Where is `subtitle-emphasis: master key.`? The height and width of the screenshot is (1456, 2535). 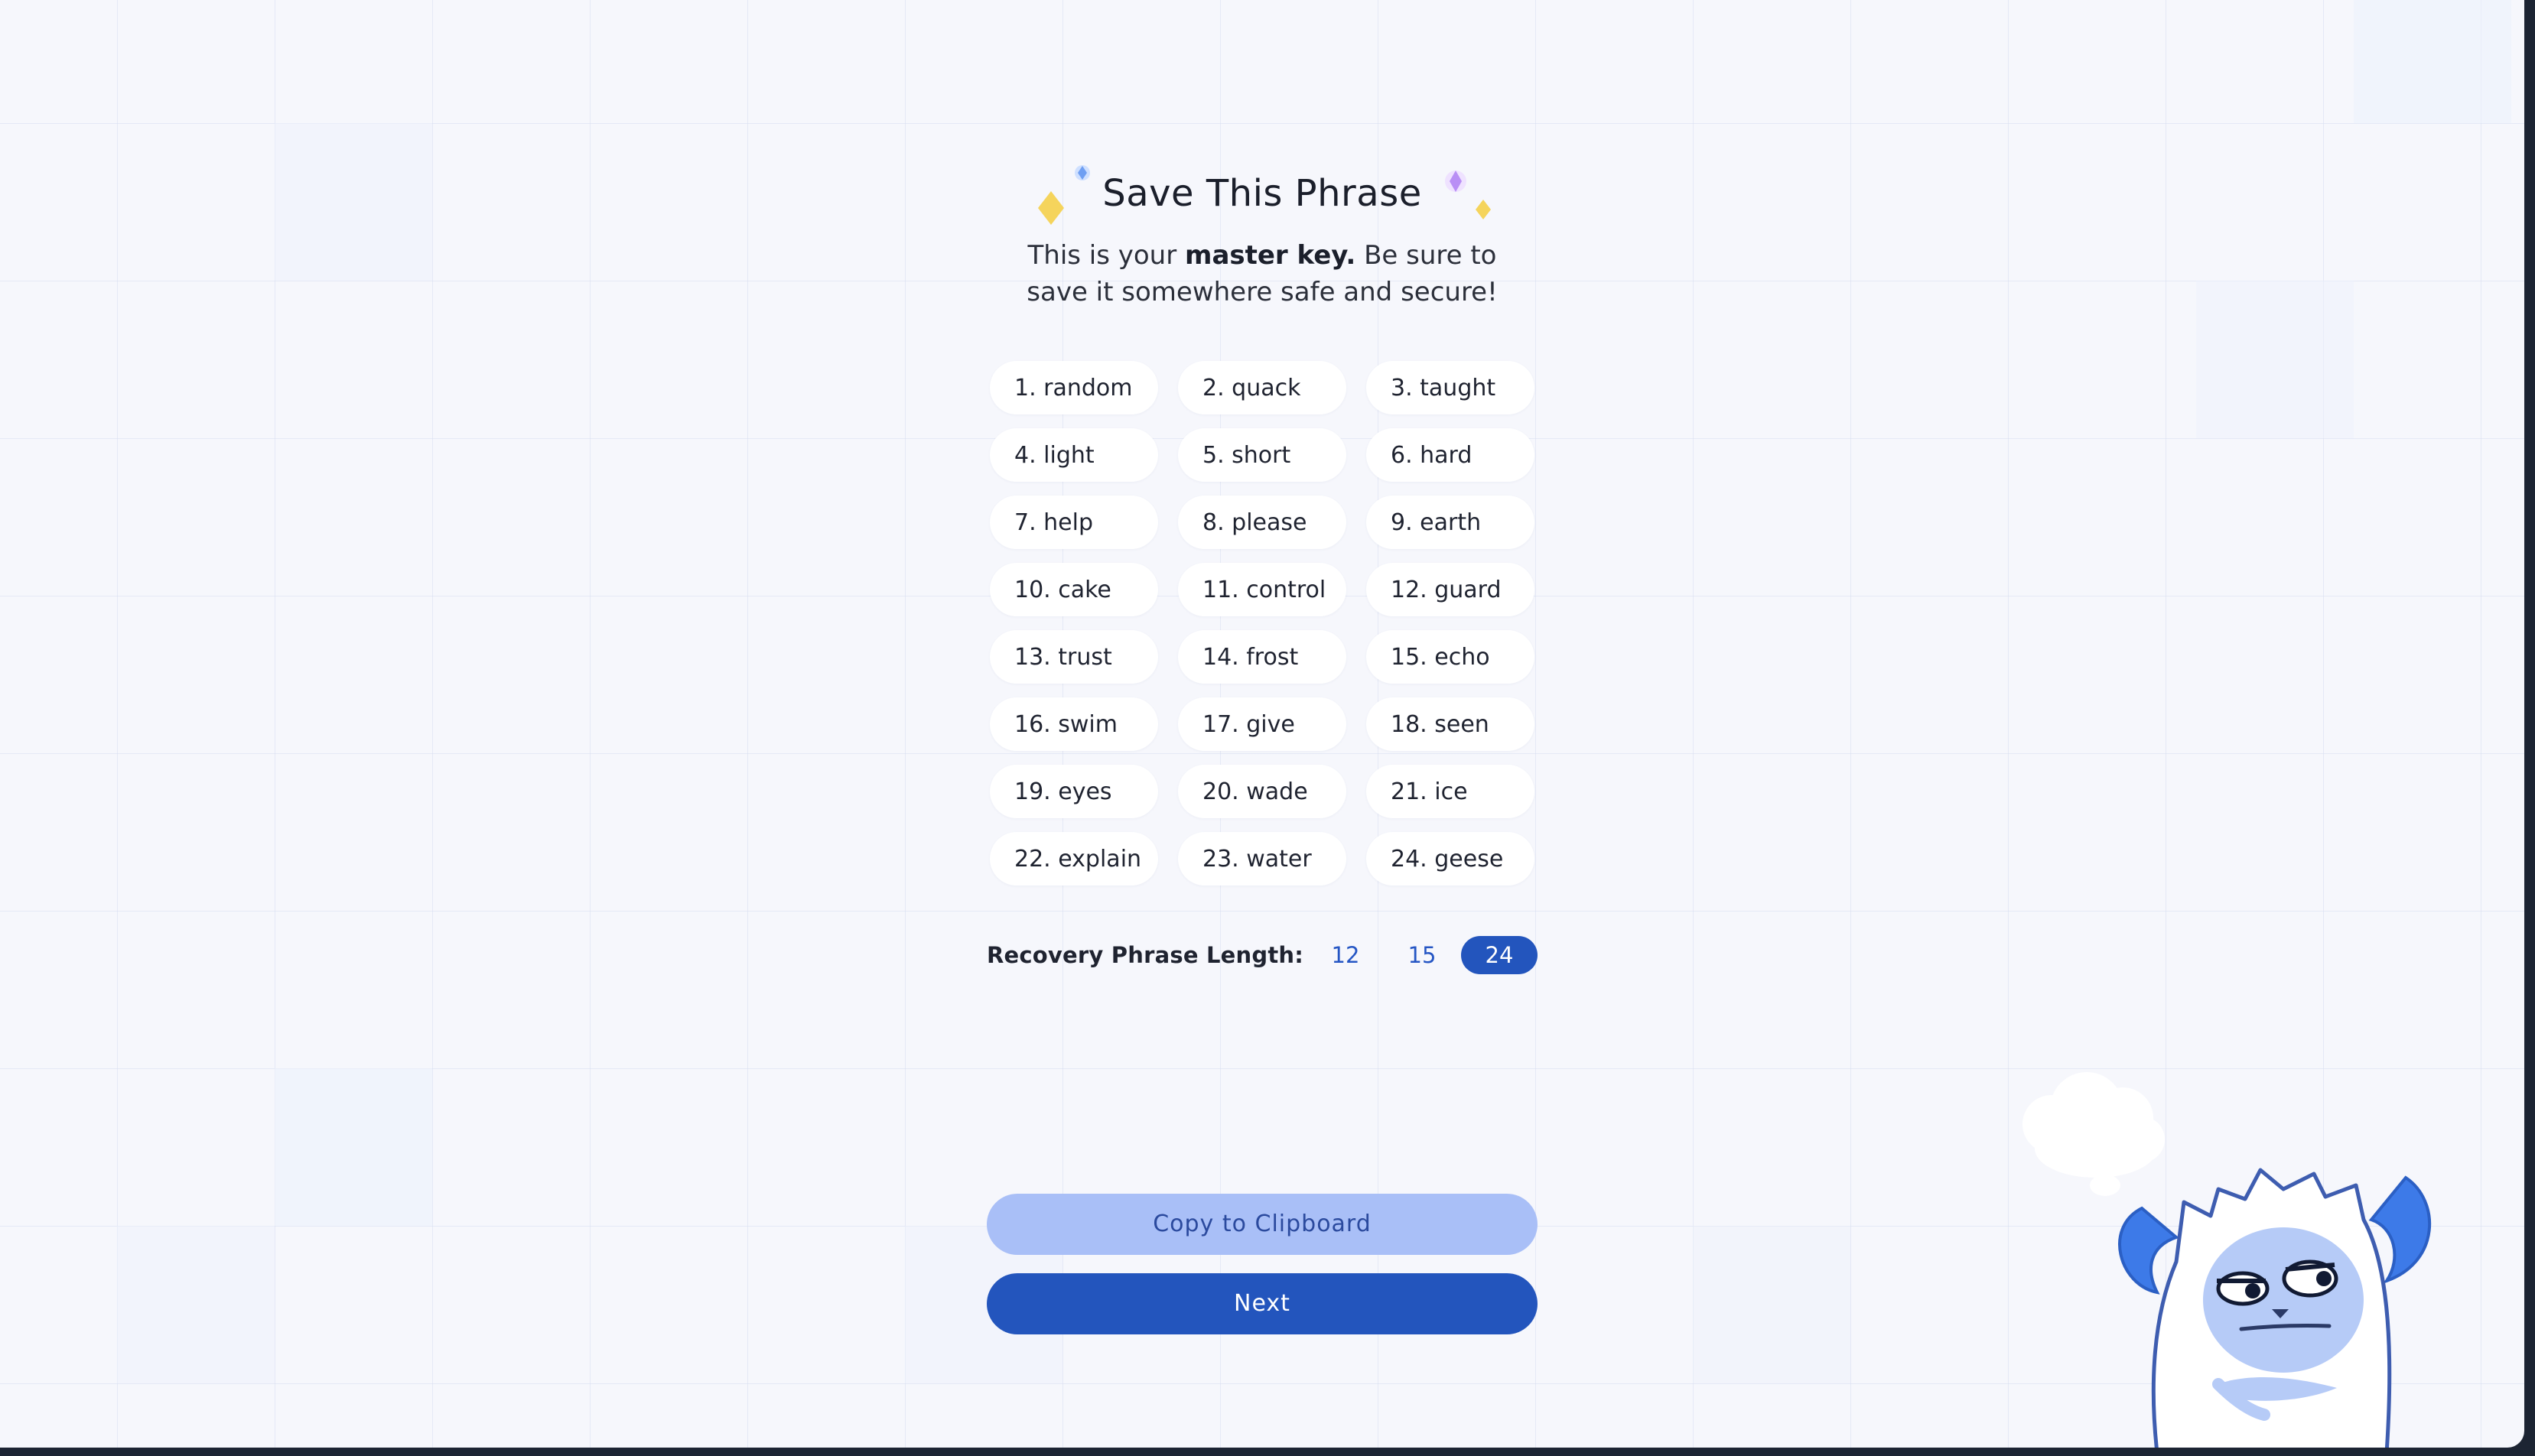 subtitle-emphasis: master key. is located at coordinates (1270, 255).